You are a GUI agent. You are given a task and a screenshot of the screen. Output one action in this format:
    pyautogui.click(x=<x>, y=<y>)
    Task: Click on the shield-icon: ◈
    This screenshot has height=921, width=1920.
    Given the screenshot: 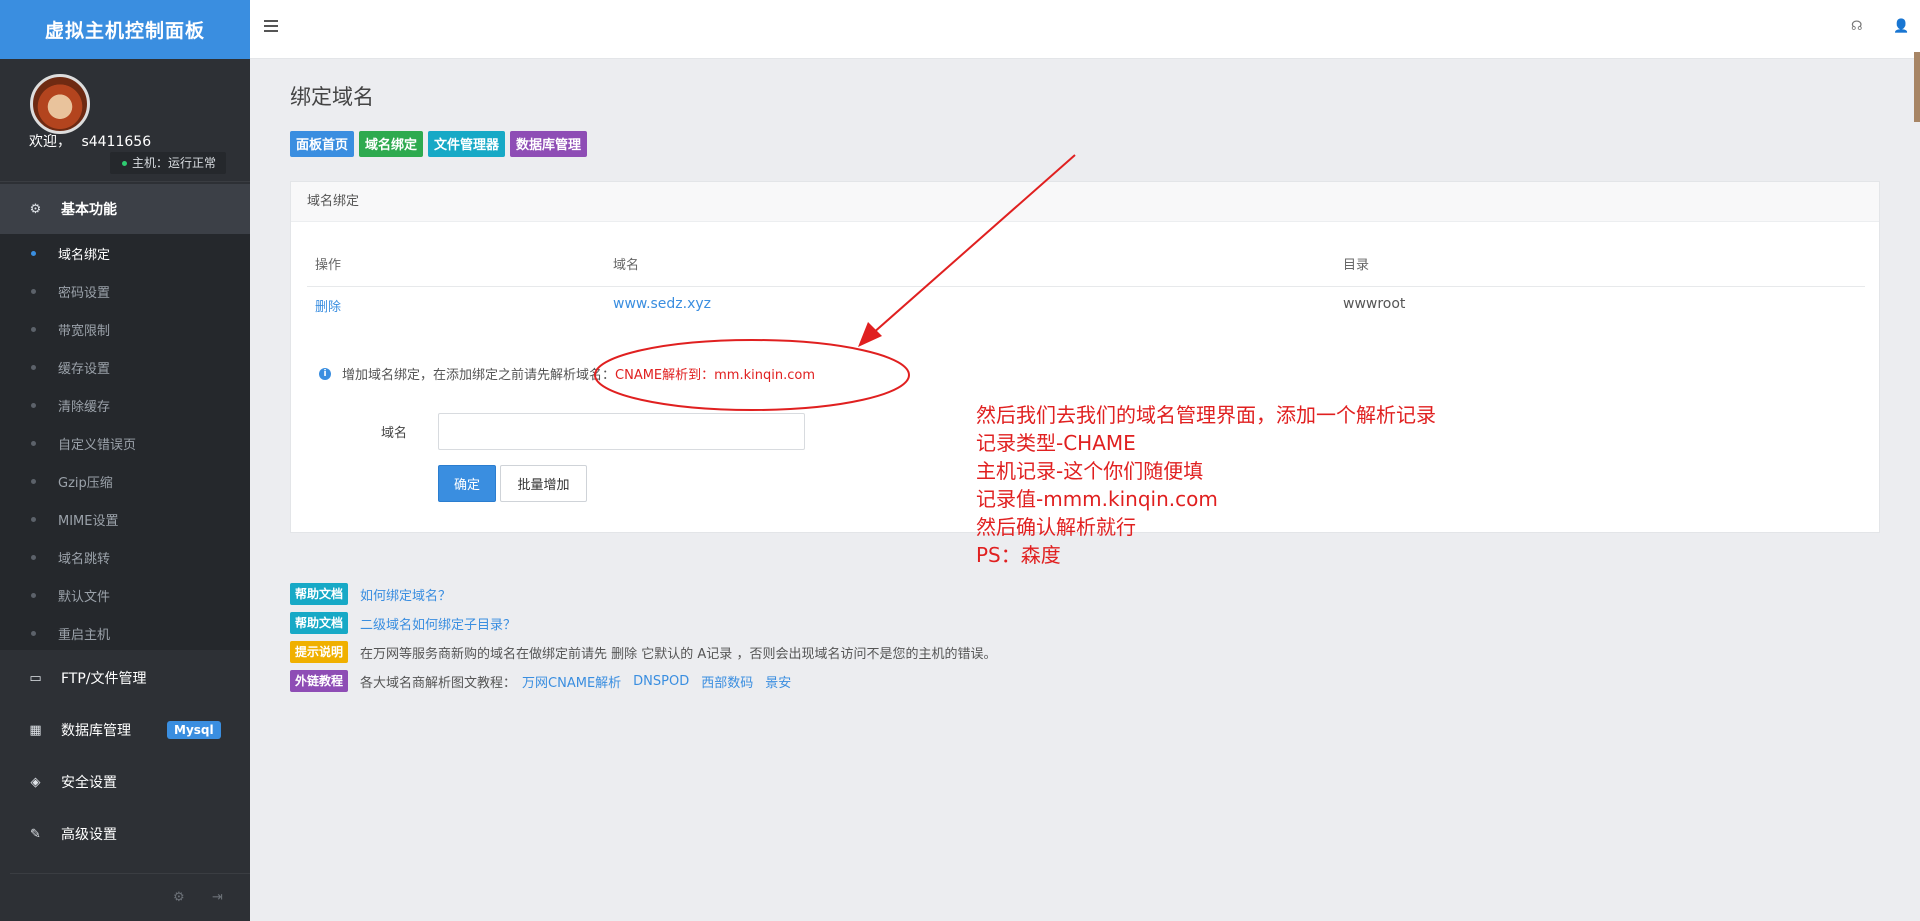 What is the action you would take?
    pyautogui.click(x=35, y=782)
    